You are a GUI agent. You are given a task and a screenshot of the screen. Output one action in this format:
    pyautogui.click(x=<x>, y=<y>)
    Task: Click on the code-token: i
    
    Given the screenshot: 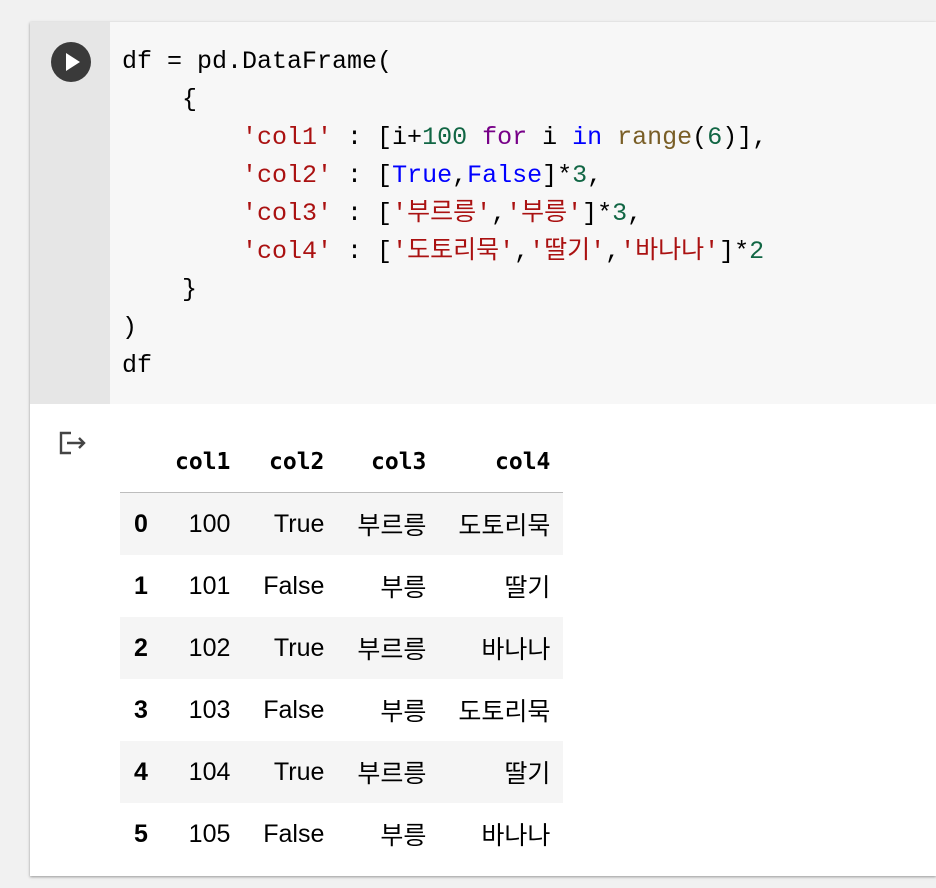 What is the action you would take?
    pyautogui.click(x=550, y=137)
    